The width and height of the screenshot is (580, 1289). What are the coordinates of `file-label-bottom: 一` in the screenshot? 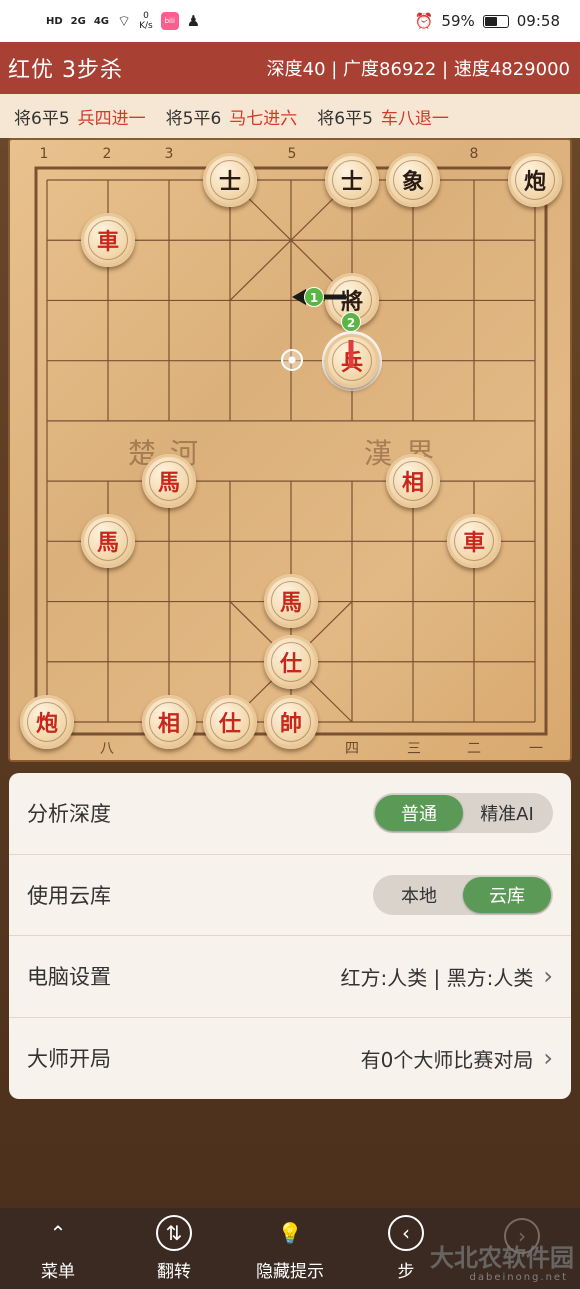 It's located at (536, 749).